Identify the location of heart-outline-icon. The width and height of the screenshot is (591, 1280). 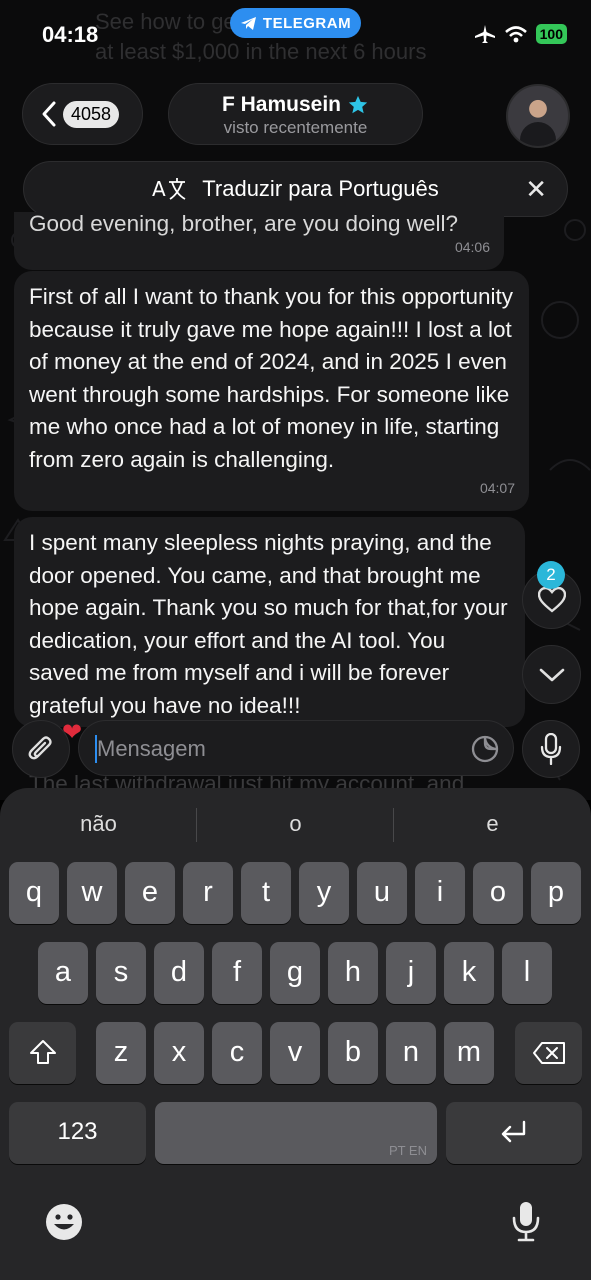
(551, 599).